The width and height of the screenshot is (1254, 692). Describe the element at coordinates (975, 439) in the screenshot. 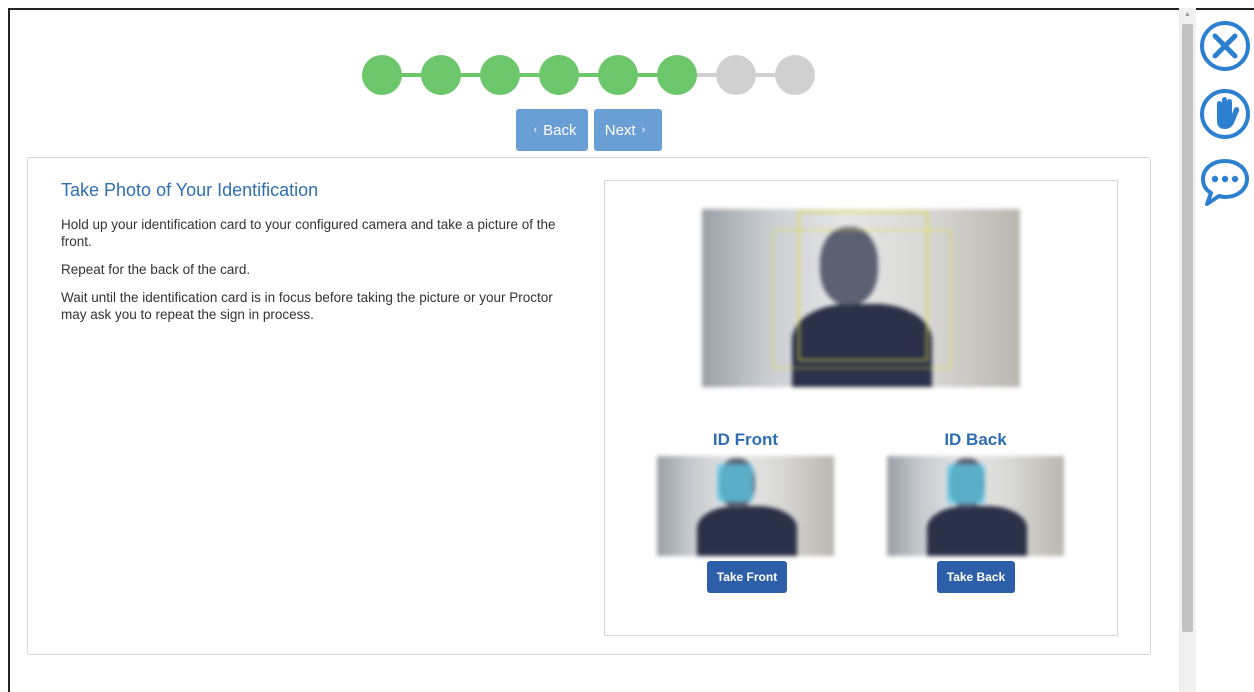

I see `id-back-label: ID Back` at that location.